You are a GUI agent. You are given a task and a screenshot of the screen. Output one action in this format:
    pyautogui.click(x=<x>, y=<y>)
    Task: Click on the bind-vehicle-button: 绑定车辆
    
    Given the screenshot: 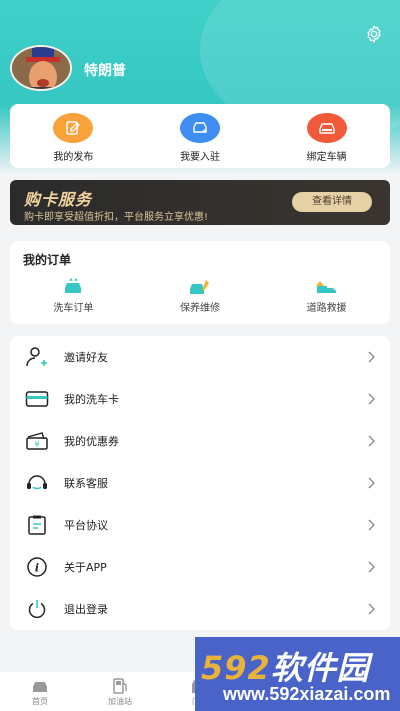 What is the action you would take?
    pyautogui.click(x=326, y=136)
    